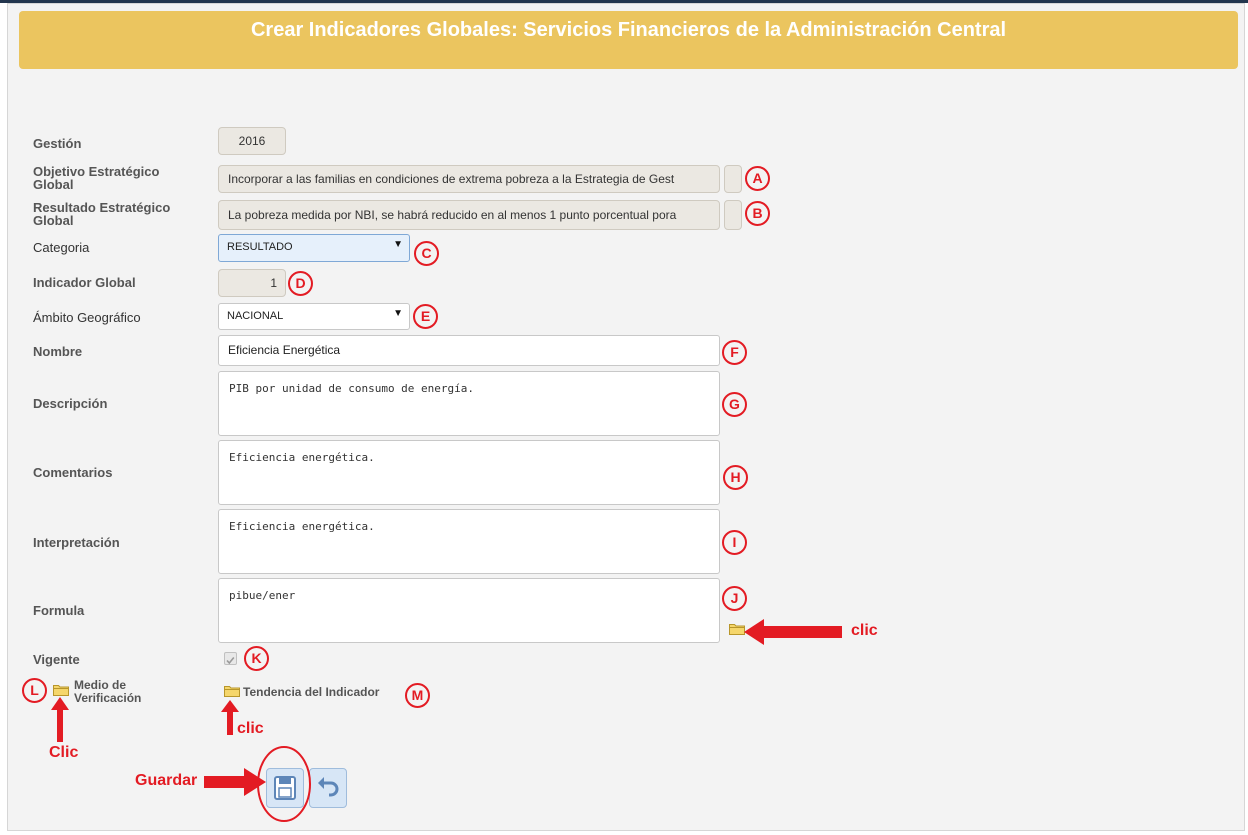 The height and width of the screenshot is (835, 1248). Describe the element at coordinates (425, 316) in the screenshot. I see `annotation-marker-e: E` at that location.